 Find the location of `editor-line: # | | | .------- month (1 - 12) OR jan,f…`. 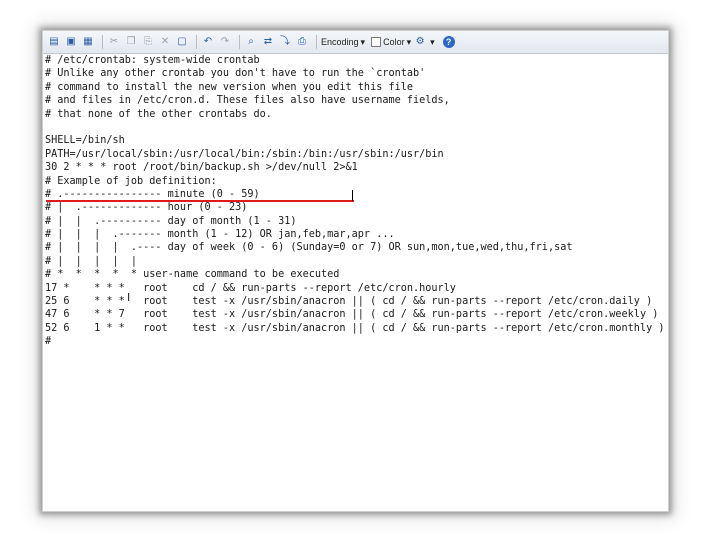

editor-line: # | | | .------- month (1 - 12) OR jan,f… is located at coordinates (356, 234).